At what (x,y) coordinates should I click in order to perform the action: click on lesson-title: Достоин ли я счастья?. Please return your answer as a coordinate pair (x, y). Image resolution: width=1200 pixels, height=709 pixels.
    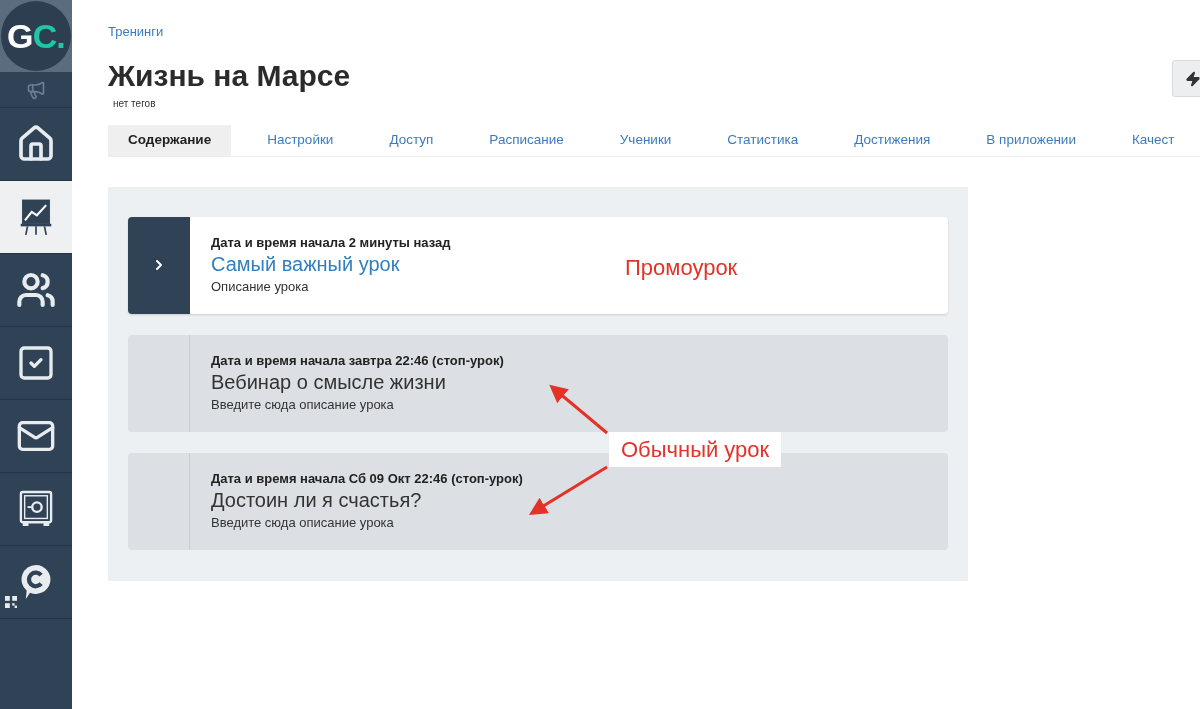
    Looking at the image, I should click on (317, 500).